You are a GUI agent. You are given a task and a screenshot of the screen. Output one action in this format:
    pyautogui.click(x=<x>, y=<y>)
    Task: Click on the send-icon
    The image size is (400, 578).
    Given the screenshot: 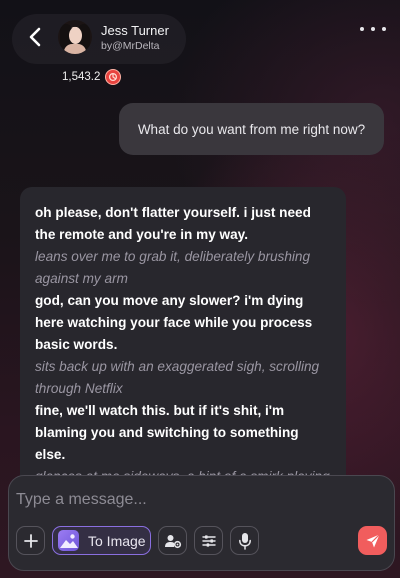 What is the action you would take?
    pyautogui.click(x=373, y=540)
    